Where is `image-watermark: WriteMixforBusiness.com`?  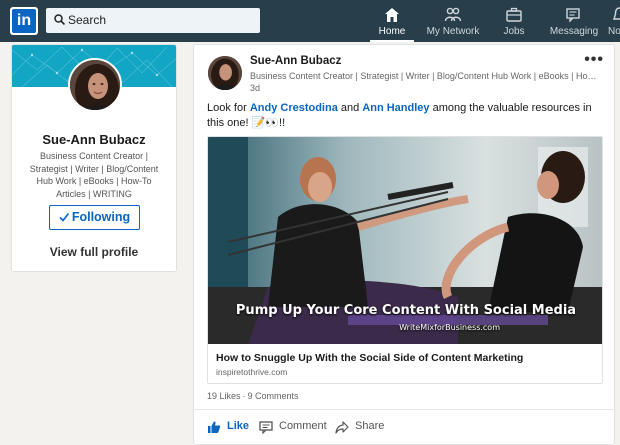 image-watermark: WriteMixforBusiness.com is located at coordinates (449, 327).